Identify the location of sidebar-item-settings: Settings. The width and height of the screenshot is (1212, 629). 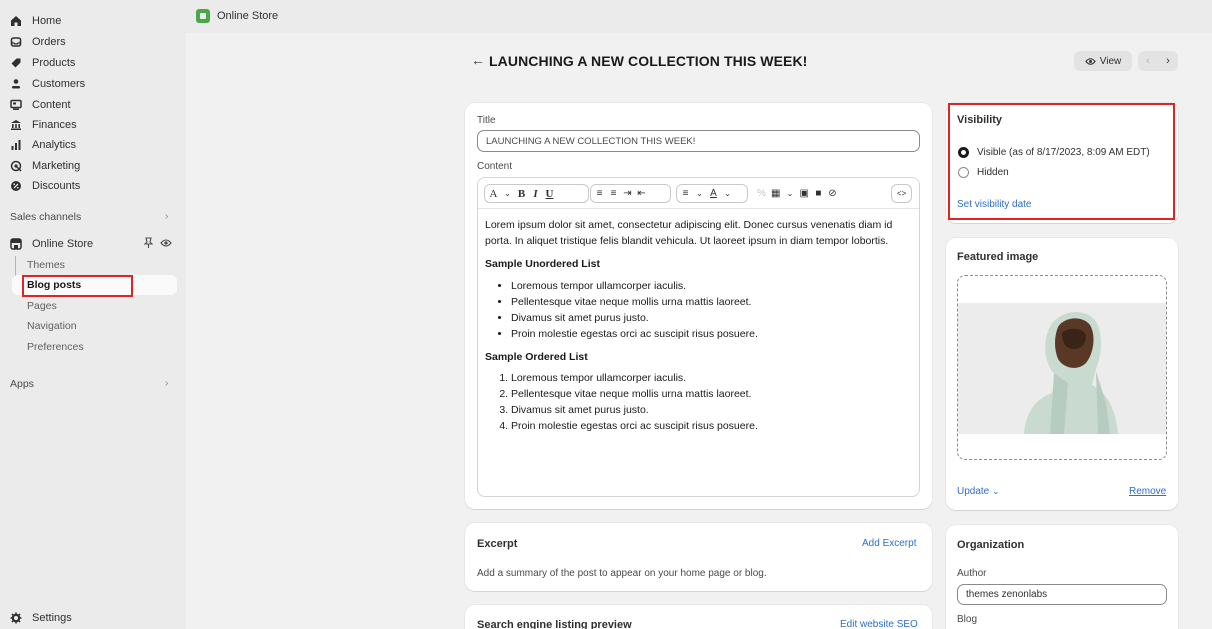
(41, 618).